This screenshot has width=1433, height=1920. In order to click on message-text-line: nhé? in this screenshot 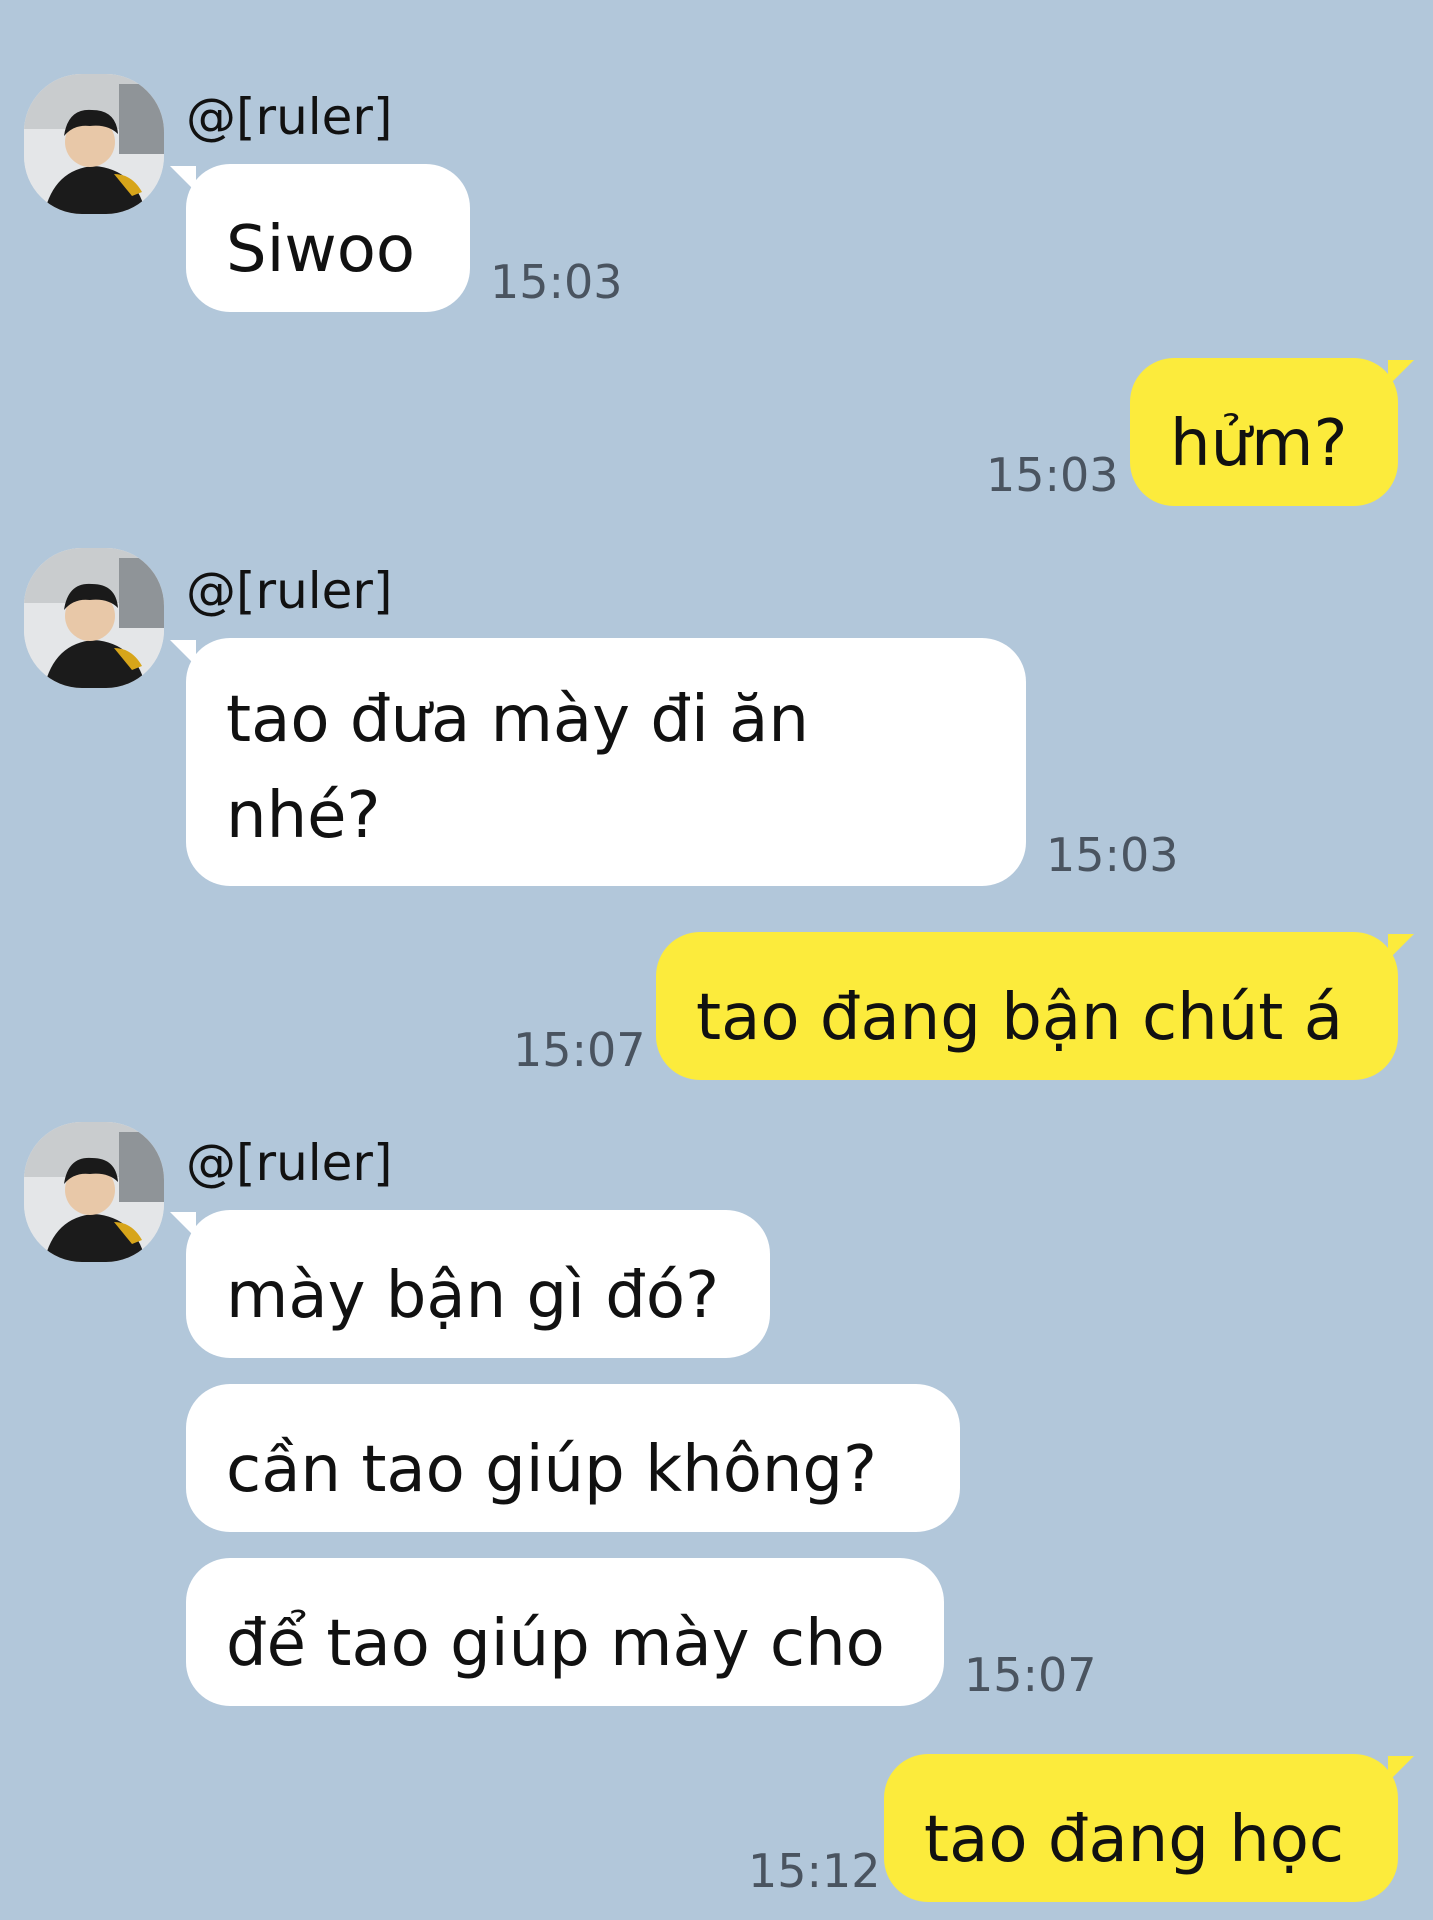, I will do `click(303, 816)`.